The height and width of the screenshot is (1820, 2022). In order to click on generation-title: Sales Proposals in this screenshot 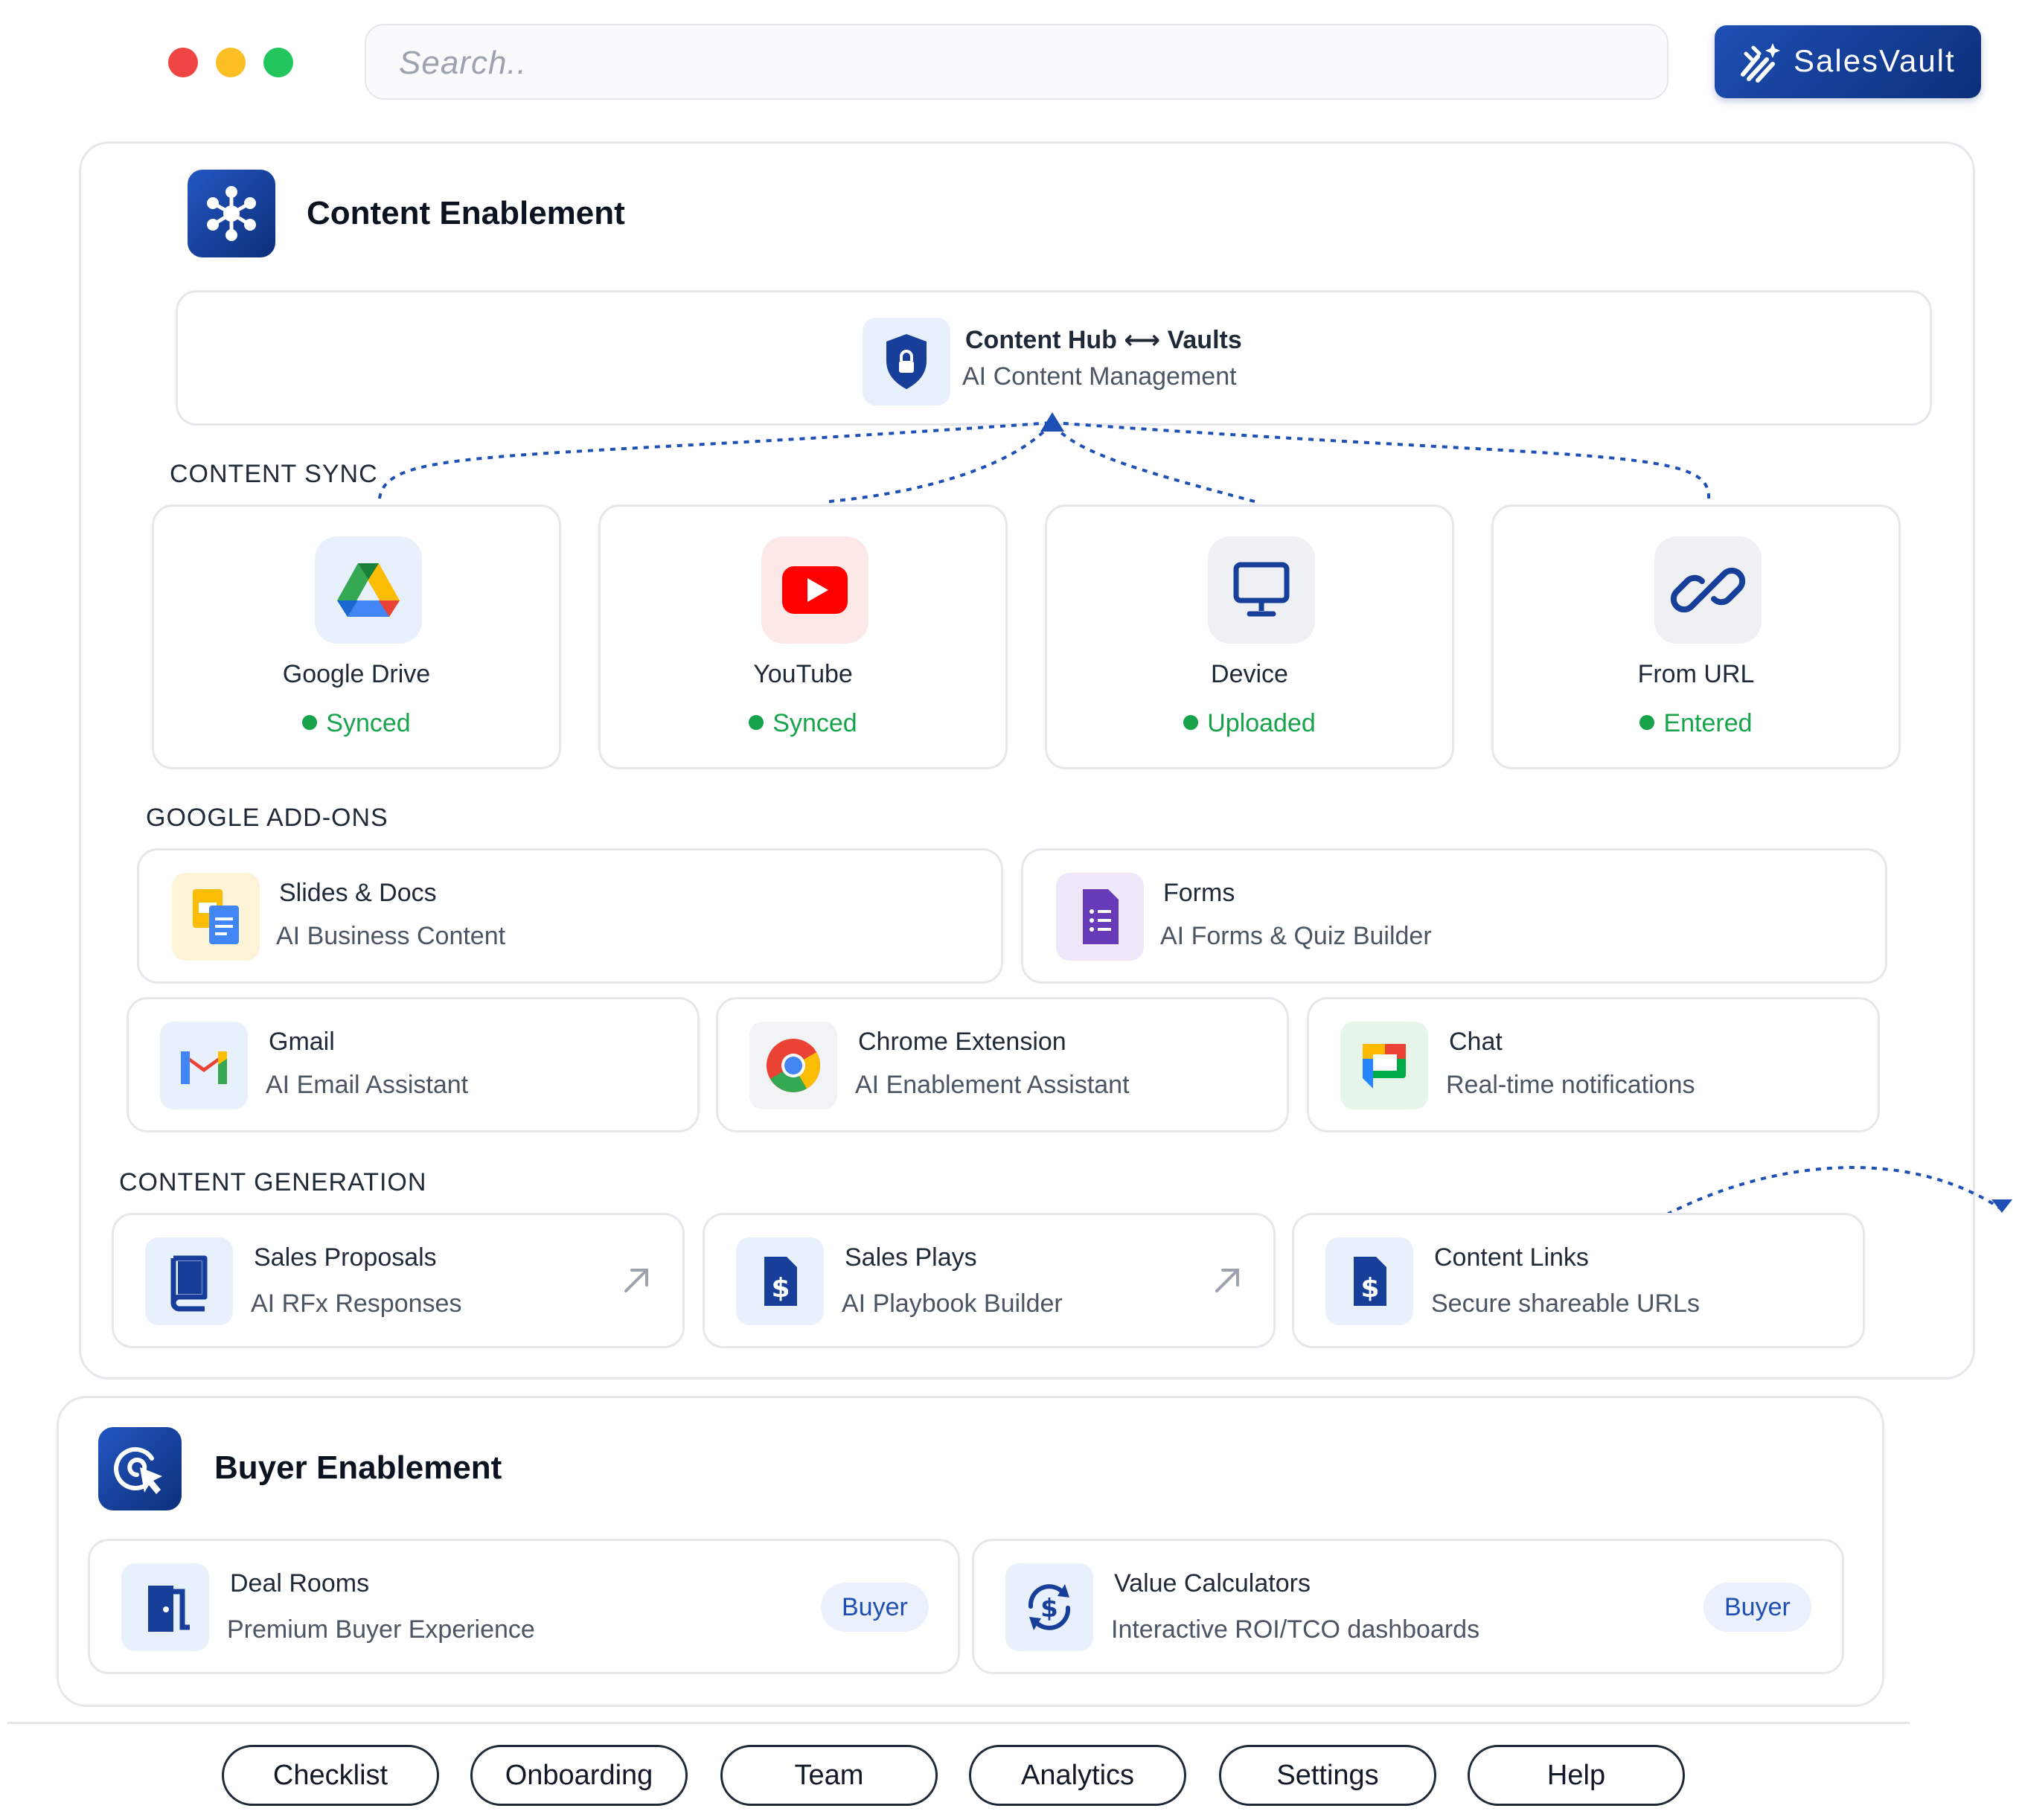, I will do `click(345, 1257)`.